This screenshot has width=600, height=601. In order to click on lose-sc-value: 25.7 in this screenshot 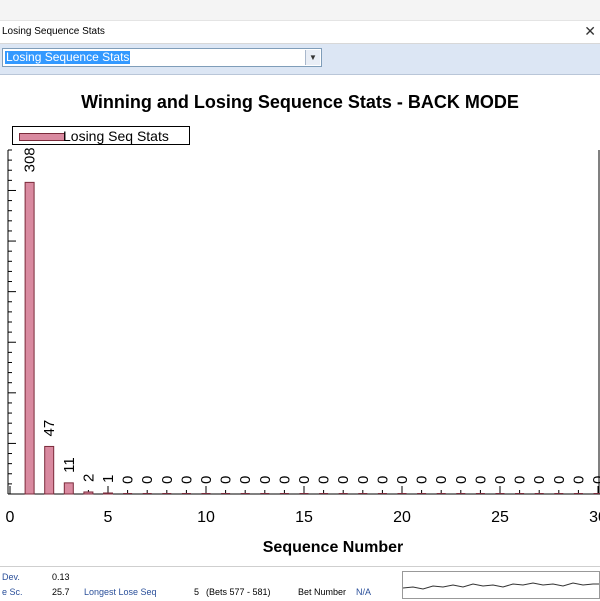, I will do `click(61, 592)`.